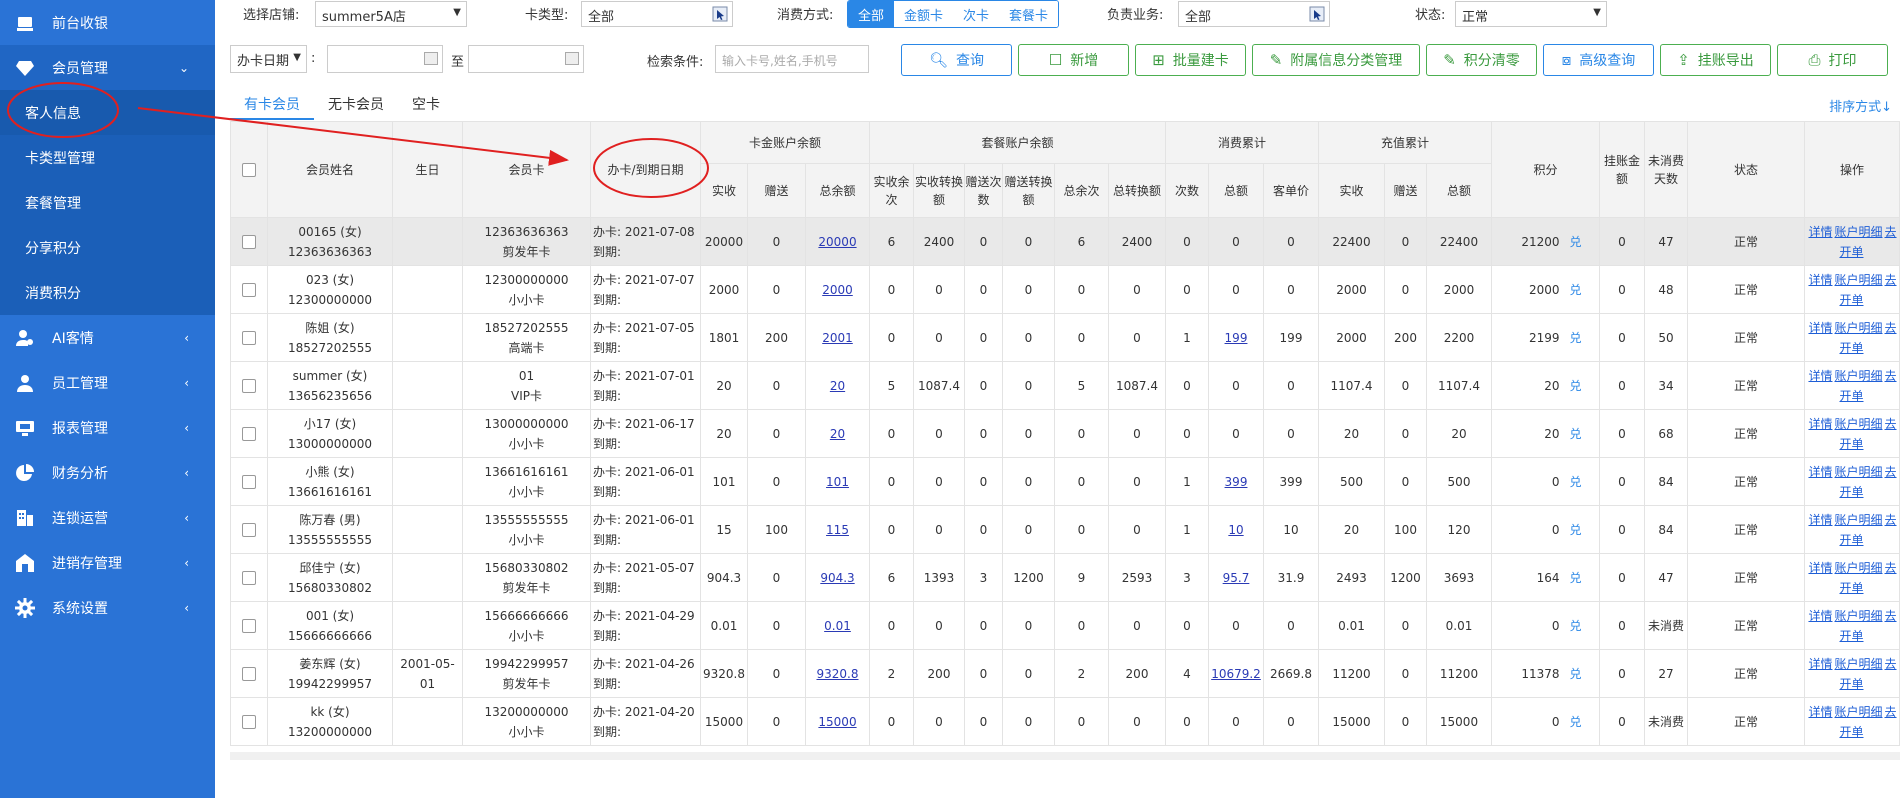 The image size is (1900, 798). I want to click on tab-empty-cards: 空卡, so click(426, 105).